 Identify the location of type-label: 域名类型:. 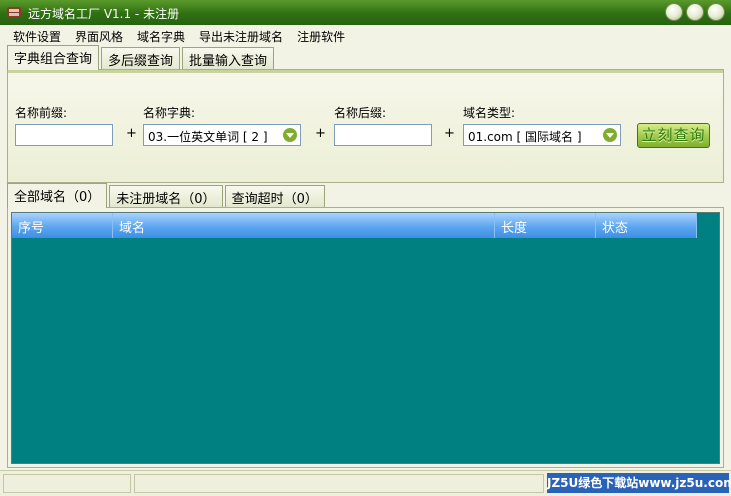
(489, 113).